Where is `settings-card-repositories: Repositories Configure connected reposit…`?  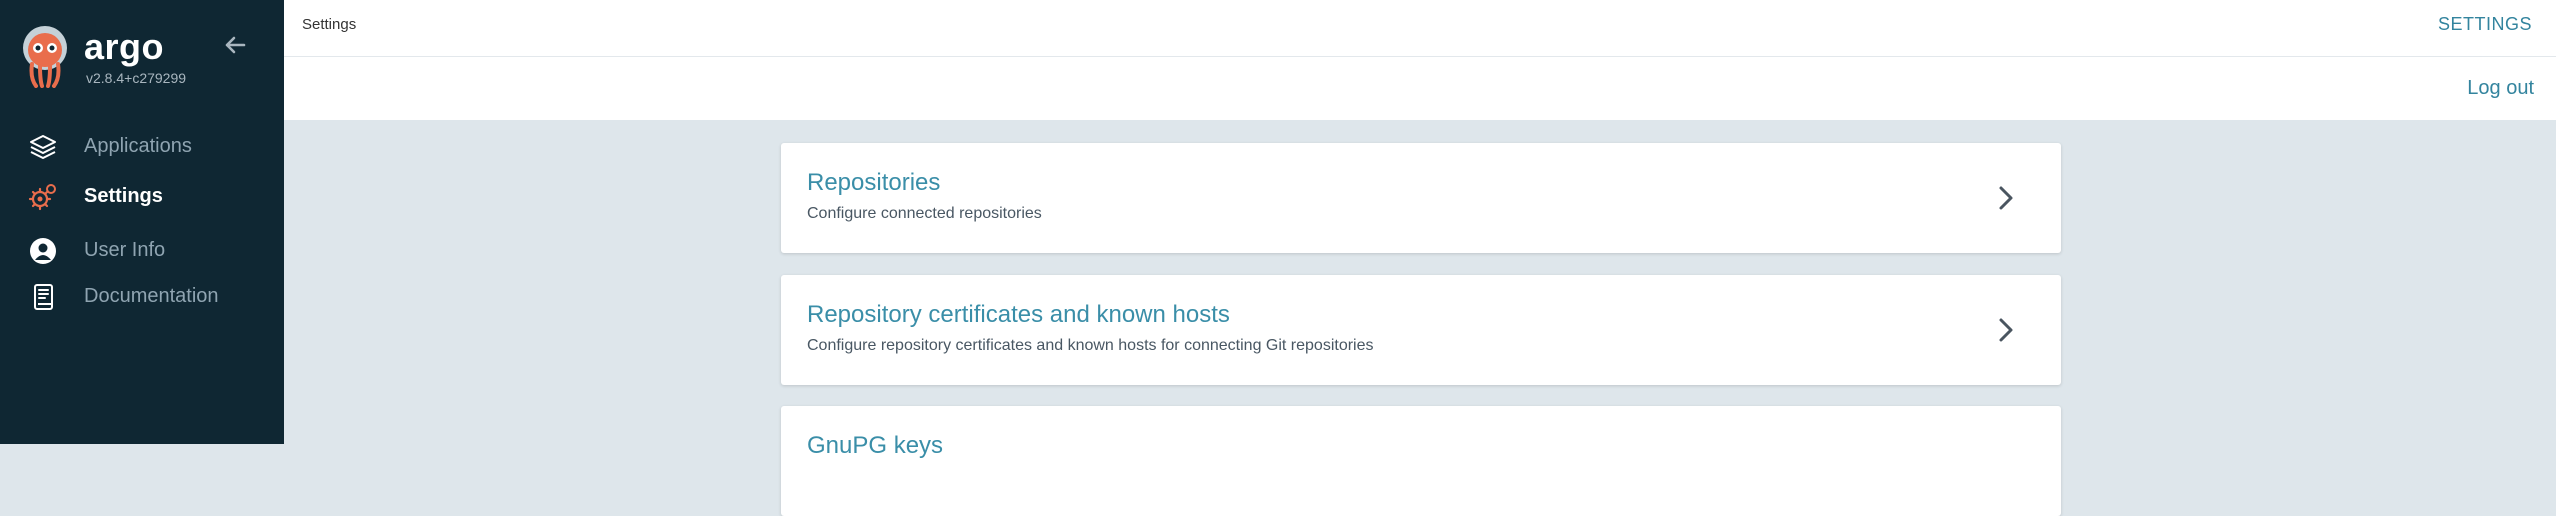
settings-card-repositories: Repositories Configure connected reposit… is located at coordinates (1421, 198).